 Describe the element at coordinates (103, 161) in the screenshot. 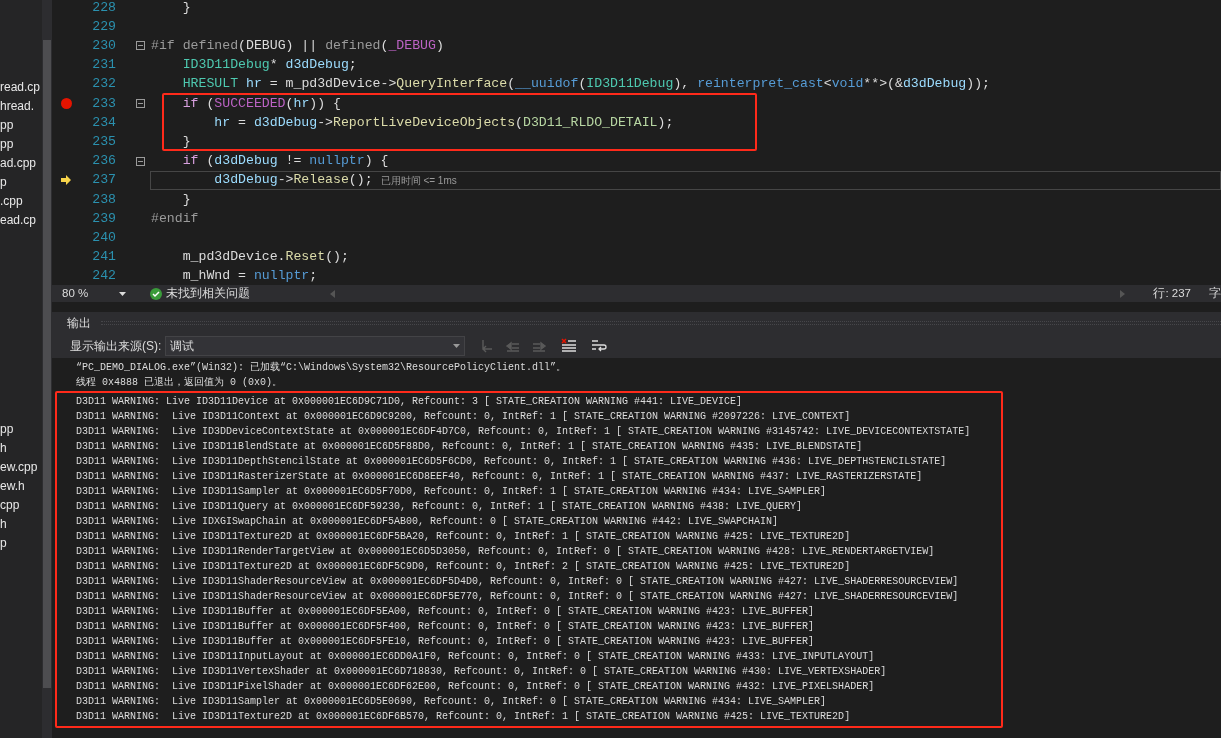

I see `line-number: 236` at that location.